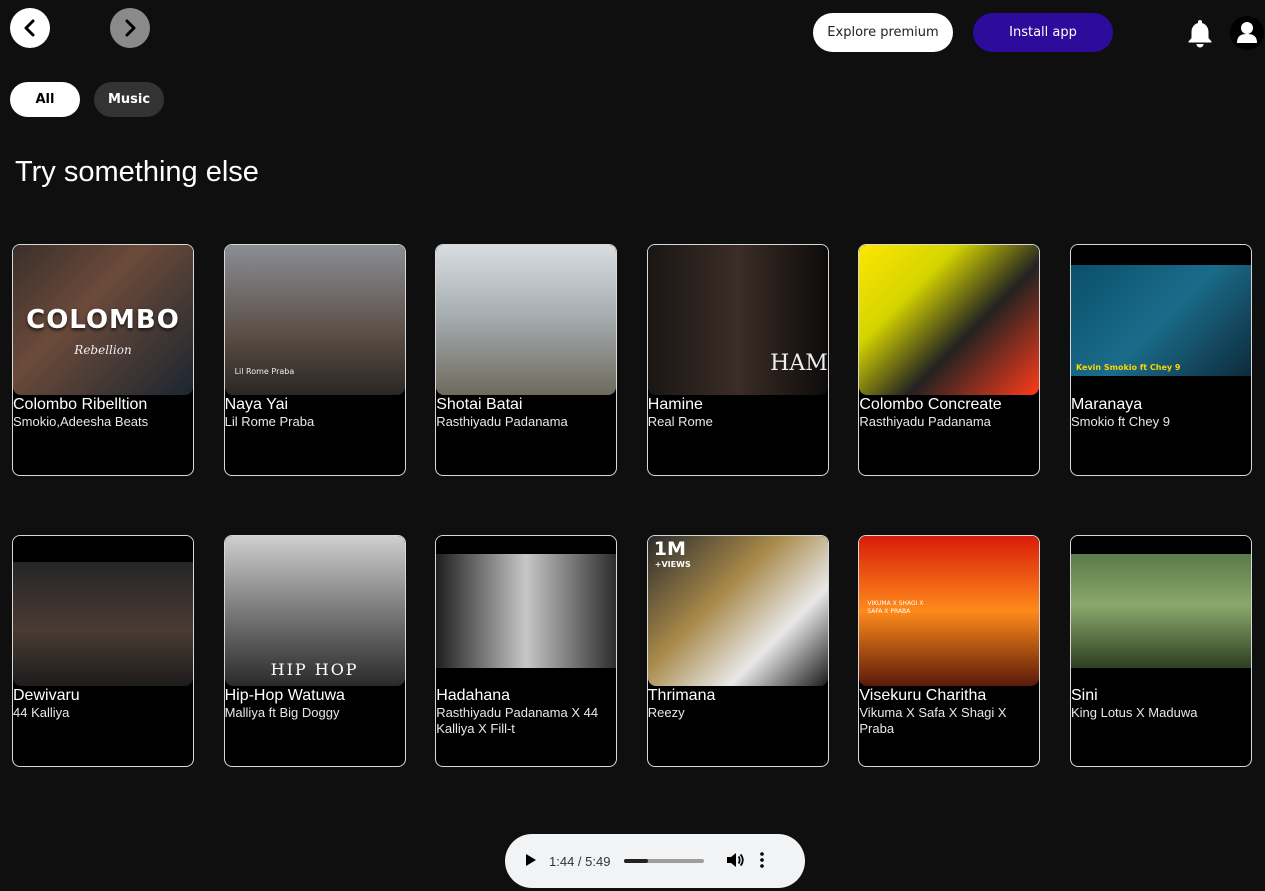  I want to click on track-title: Visekuru Charitha, so click(923, 695).